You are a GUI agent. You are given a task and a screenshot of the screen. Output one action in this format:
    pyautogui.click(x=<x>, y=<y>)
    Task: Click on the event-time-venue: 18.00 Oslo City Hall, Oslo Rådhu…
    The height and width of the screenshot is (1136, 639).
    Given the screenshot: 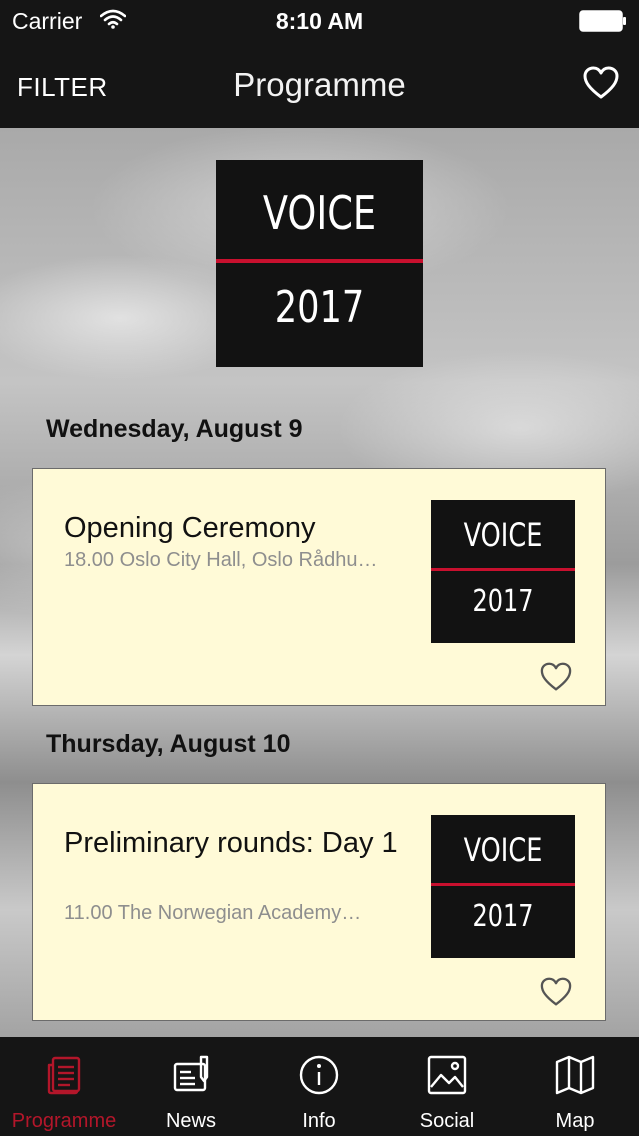 What is the action you would take?
    pyautogui.click(x=221, y=560)
    